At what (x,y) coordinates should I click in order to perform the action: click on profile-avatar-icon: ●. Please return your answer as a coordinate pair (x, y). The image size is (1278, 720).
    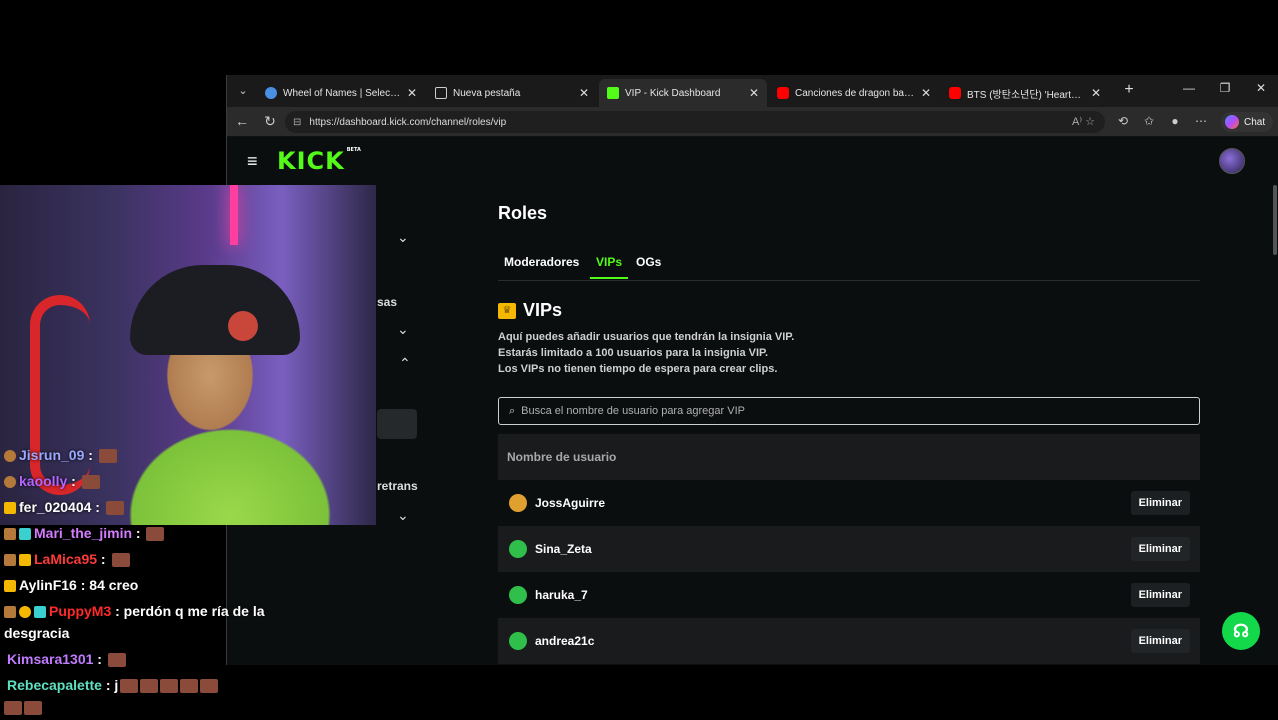
    Looking at the image, I should click on (1175, 121).